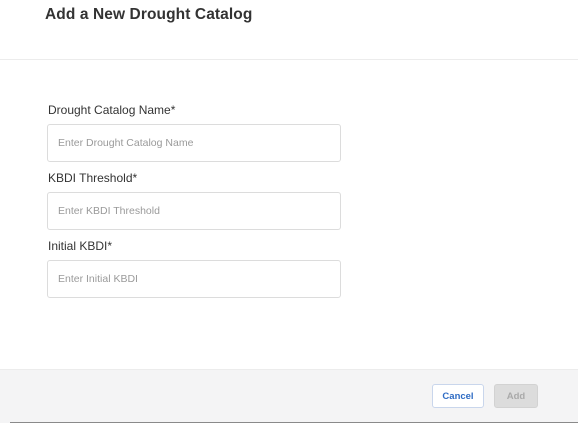 This screenshot has width=578, height=423. What do you see at coordinates (112, 110) in the screenshot?
I see `drought-catalog-name-label: Drought Catalog Name*` at bounding box center [112, 110].